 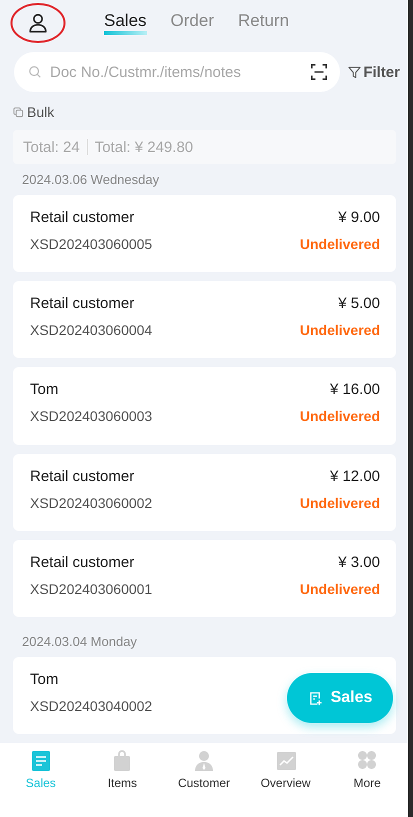 I want to click on person-icon, so click(x=203, y=761).